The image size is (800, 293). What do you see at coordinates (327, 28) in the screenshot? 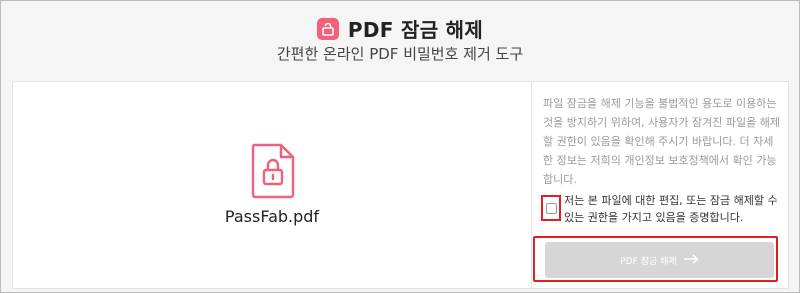
I see `unlock-icon` at bounding box center [327, 28].